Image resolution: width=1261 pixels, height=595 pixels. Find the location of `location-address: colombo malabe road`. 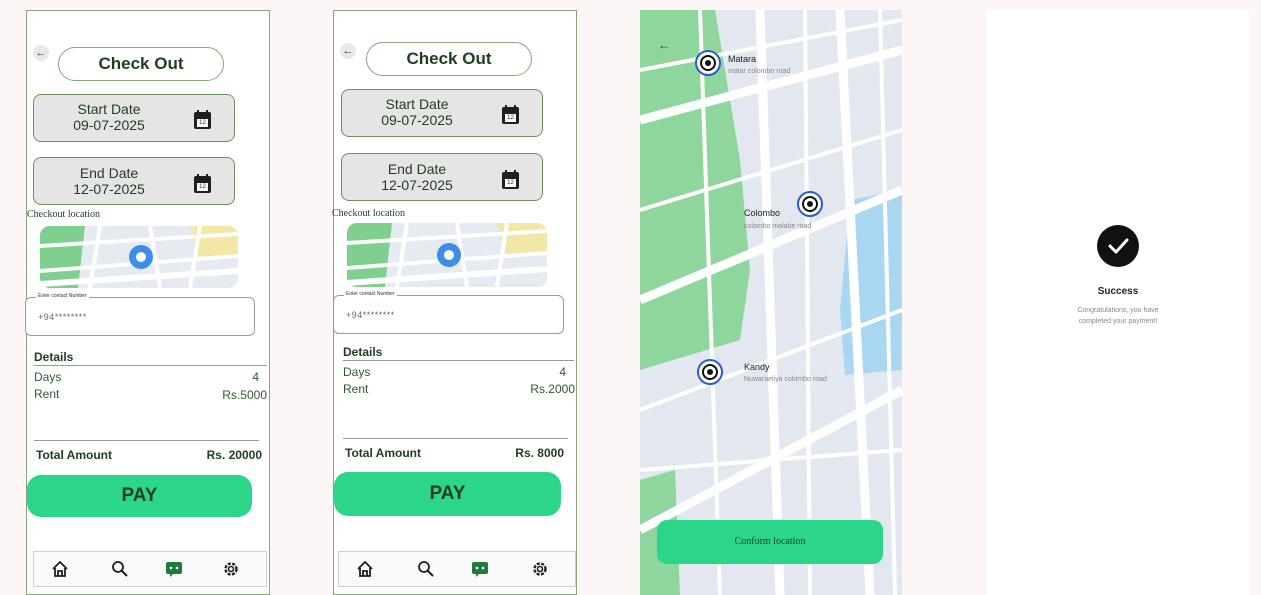

location-address: colombo malabe road is located at coordinates (778, 226).